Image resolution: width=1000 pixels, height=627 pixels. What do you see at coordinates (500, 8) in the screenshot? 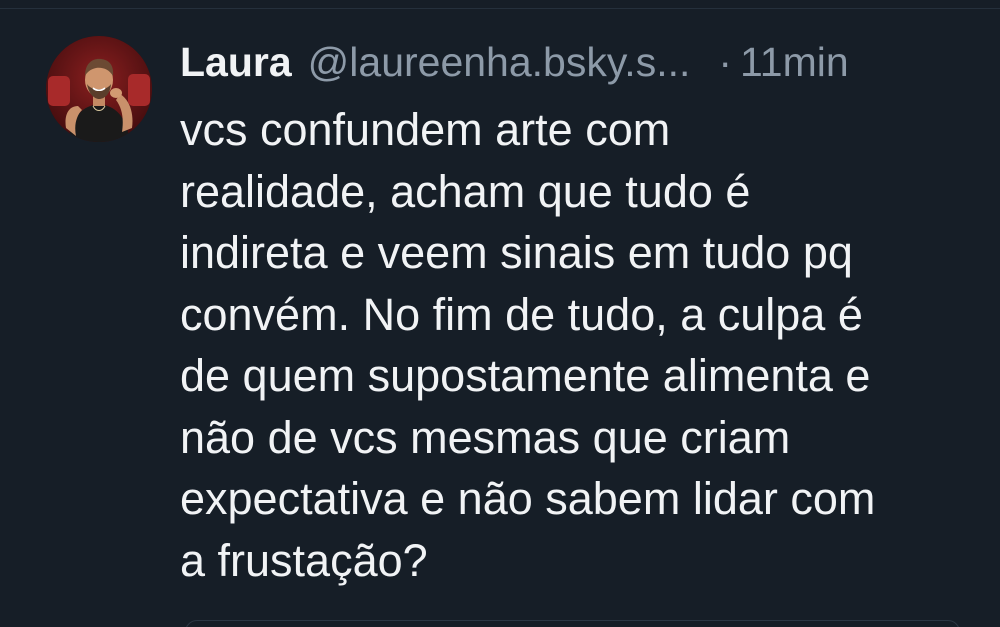
I see `divider` at bounding box center [500, 8].